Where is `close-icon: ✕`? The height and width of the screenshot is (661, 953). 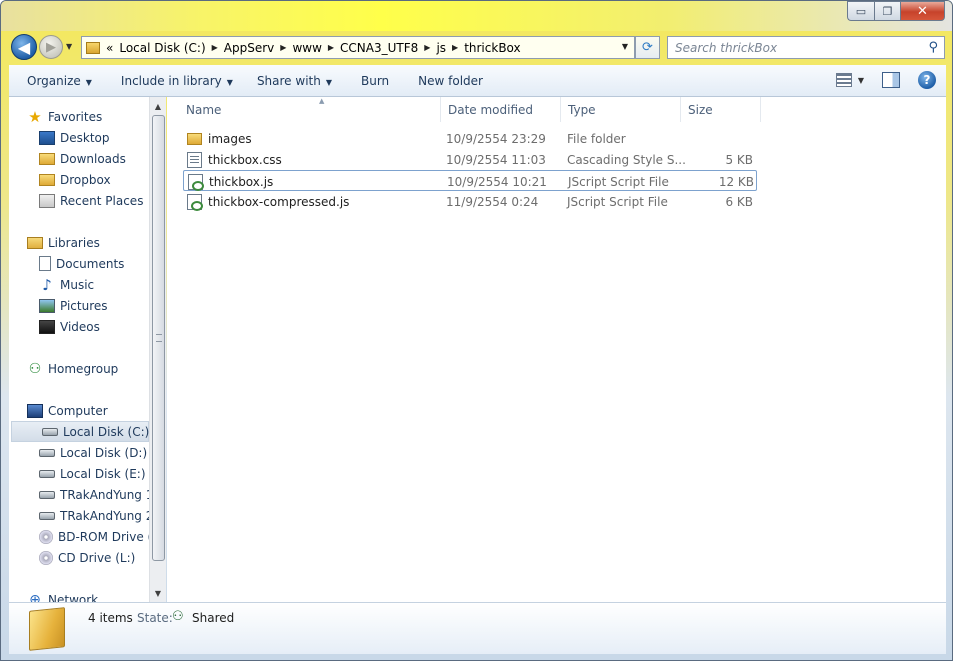
close-icon: ✕ is located at coordinates (922, 11).